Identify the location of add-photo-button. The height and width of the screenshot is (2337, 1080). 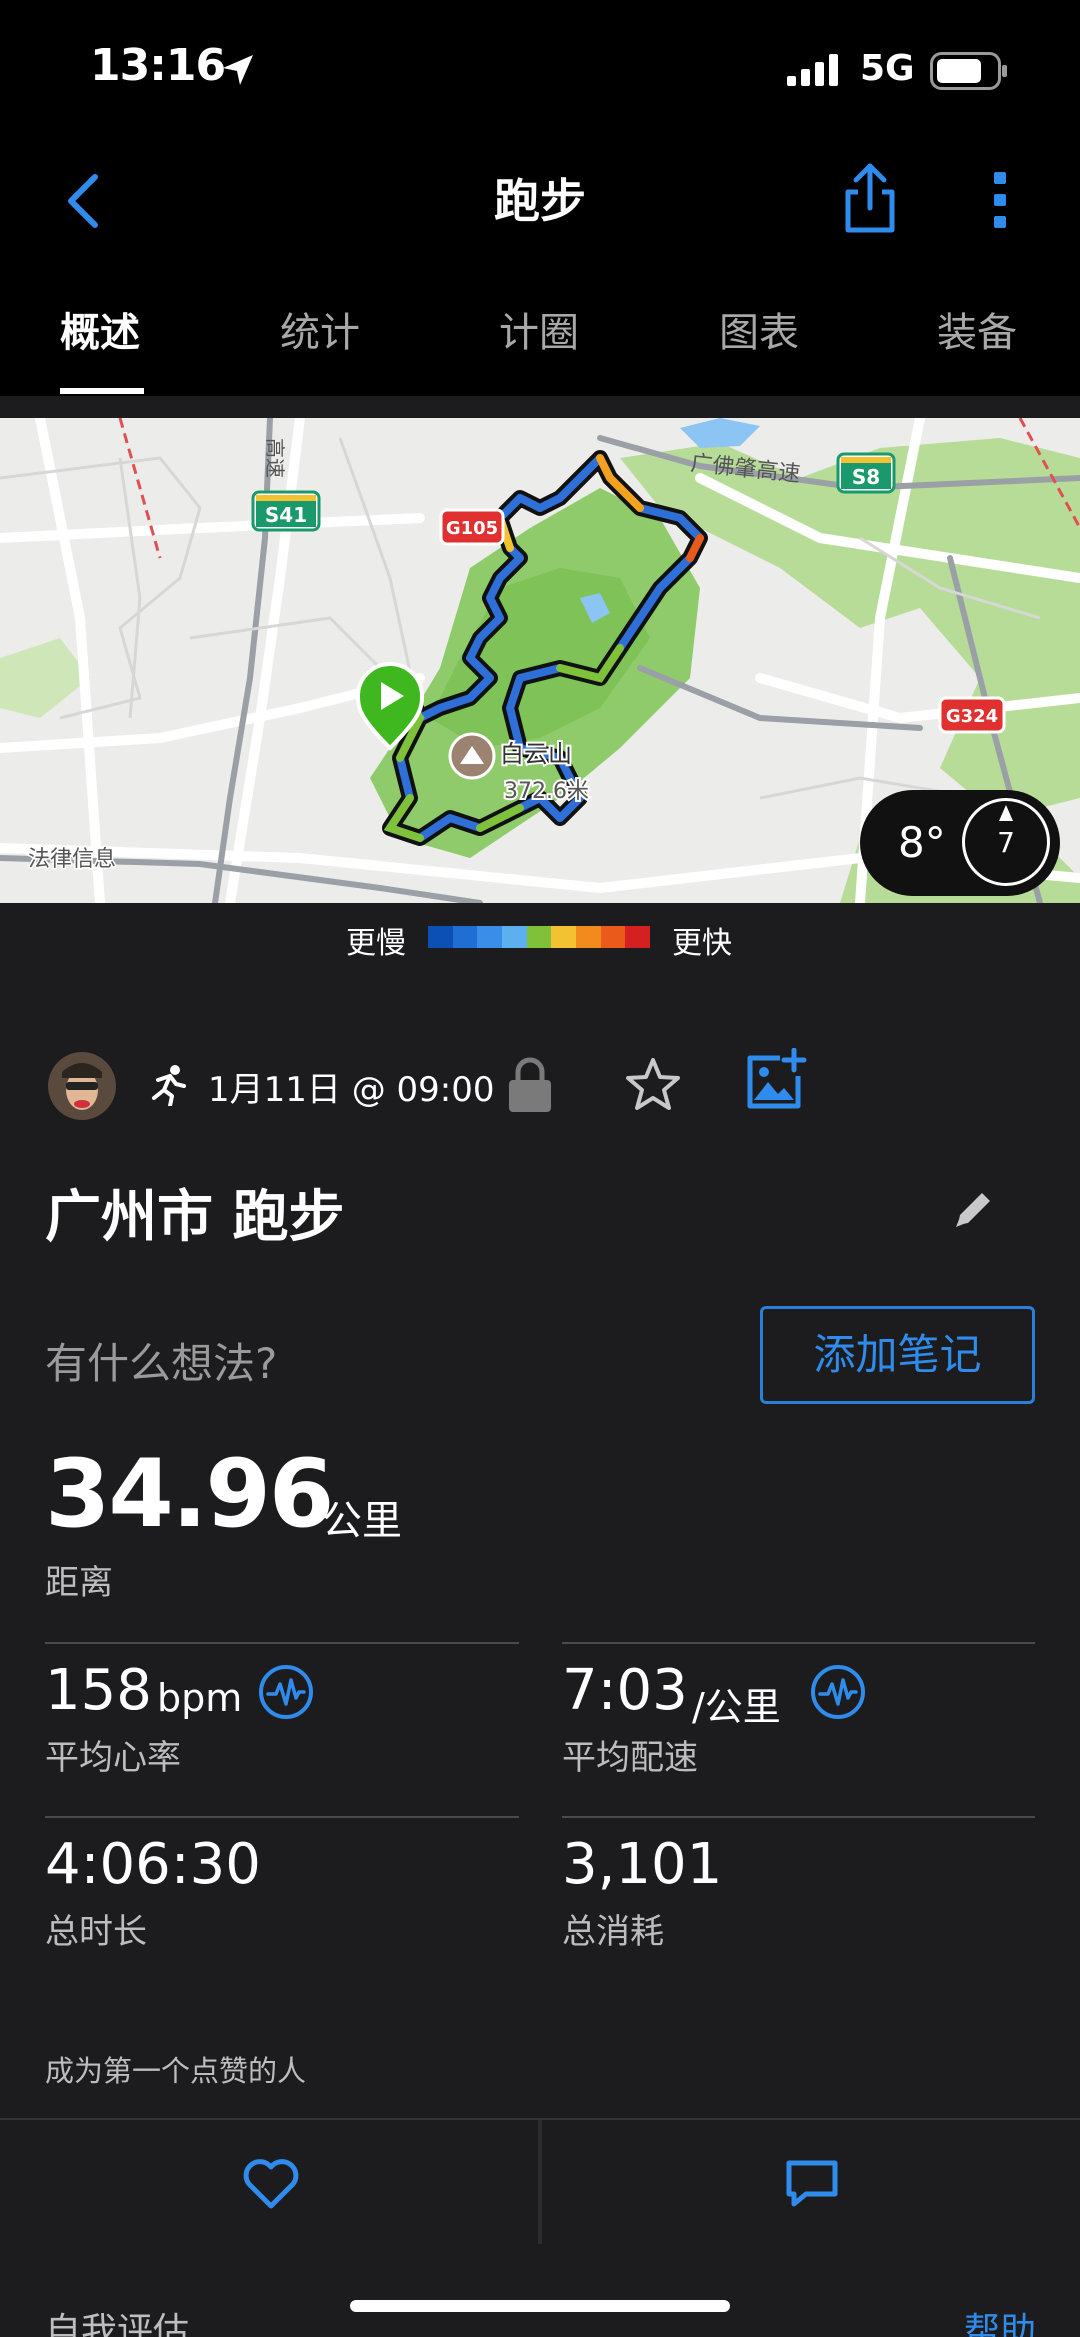
(776, 1081).